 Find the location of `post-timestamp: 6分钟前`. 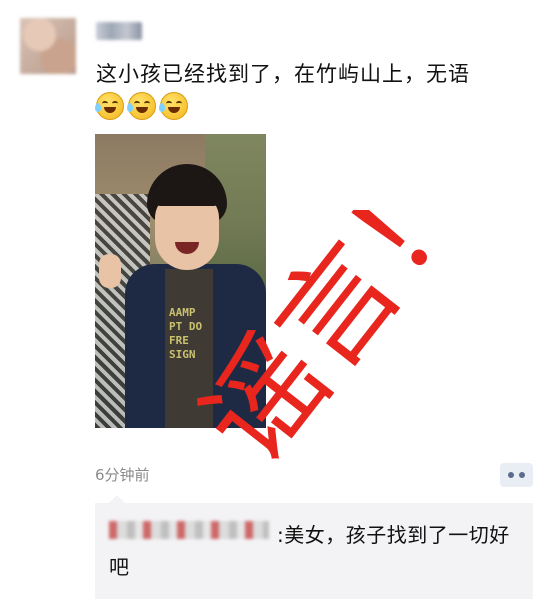

post-timestamp: 6分钟前 is located at coordinates (122, 475).